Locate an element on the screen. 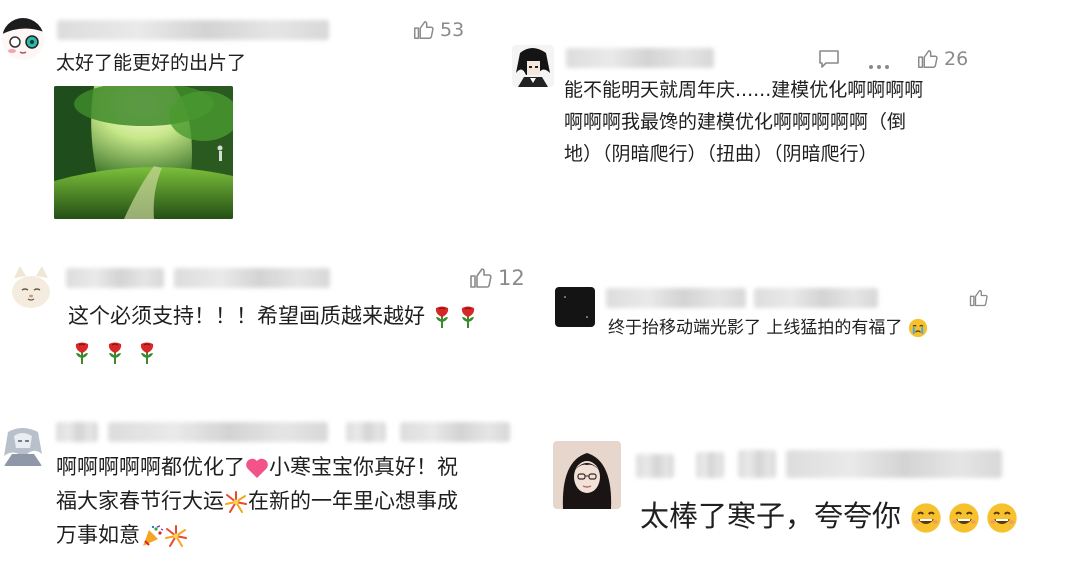 The height and width of the screenshot is (566, 1080). comment-card: 太棒了寒子，夸夸你 is located at coordinates (810, 498).